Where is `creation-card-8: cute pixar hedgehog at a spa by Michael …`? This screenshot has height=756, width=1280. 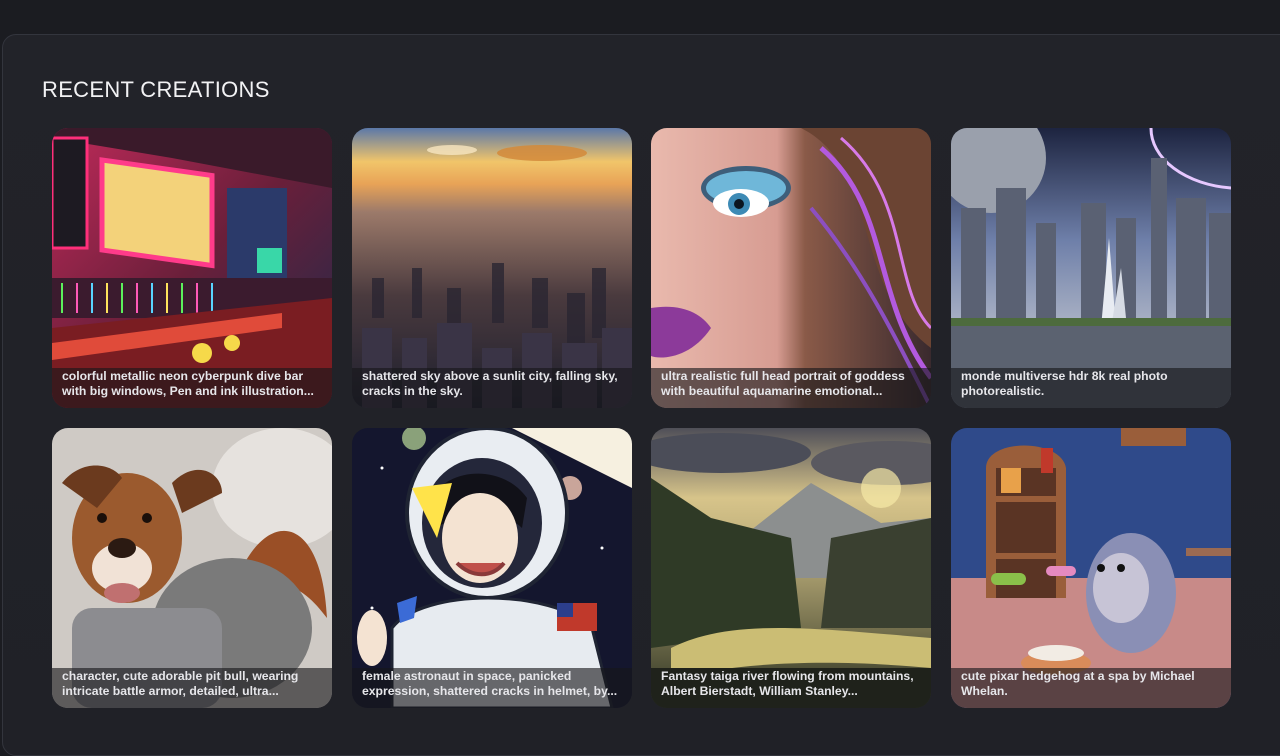
creation-card-8: cute pixar hedgehog at a spa by Michael … is located at coordinates (1091, 568).